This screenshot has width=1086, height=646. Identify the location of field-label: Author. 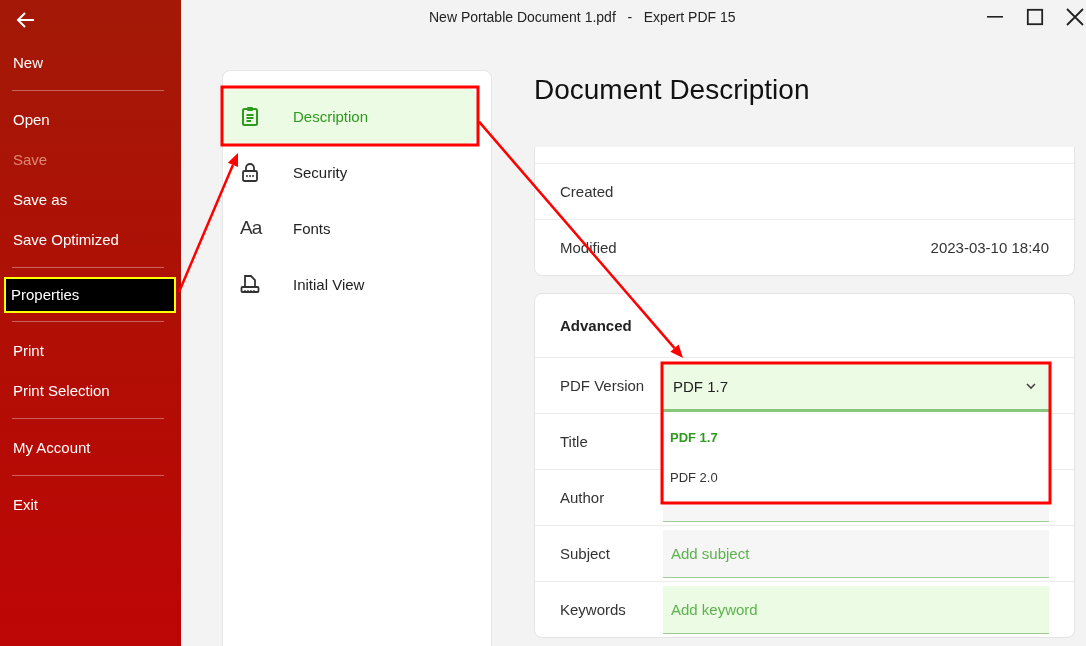
(583, 497).